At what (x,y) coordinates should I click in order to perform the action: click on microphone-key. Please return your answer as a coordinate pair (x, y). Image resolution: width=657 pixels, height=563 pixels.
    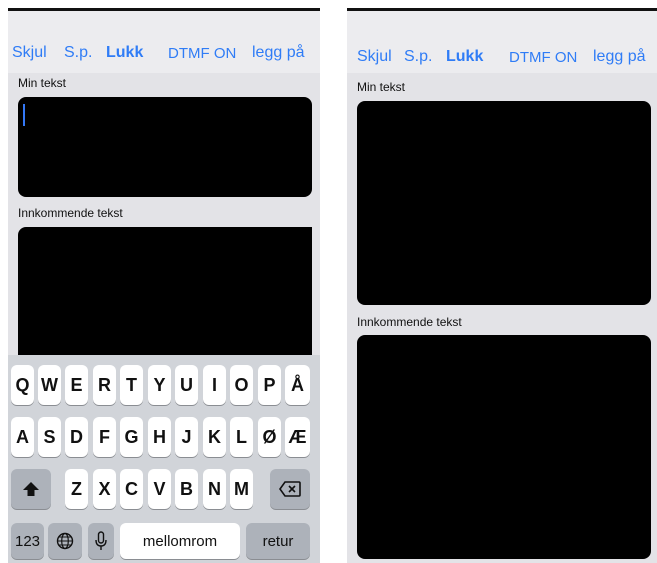
    Looking at the image, I should click on (101, 541).